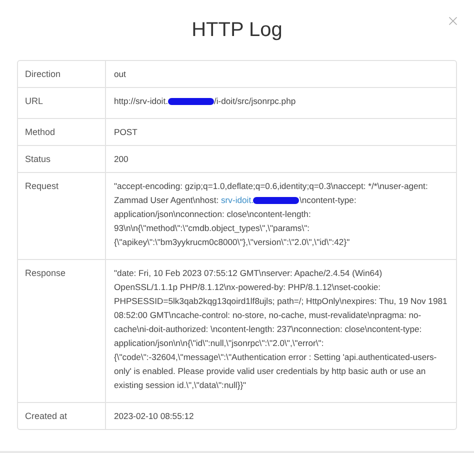 The width and height of the screenshot is (474, 453). I want to click on field-label: Response, so click(62, 330).